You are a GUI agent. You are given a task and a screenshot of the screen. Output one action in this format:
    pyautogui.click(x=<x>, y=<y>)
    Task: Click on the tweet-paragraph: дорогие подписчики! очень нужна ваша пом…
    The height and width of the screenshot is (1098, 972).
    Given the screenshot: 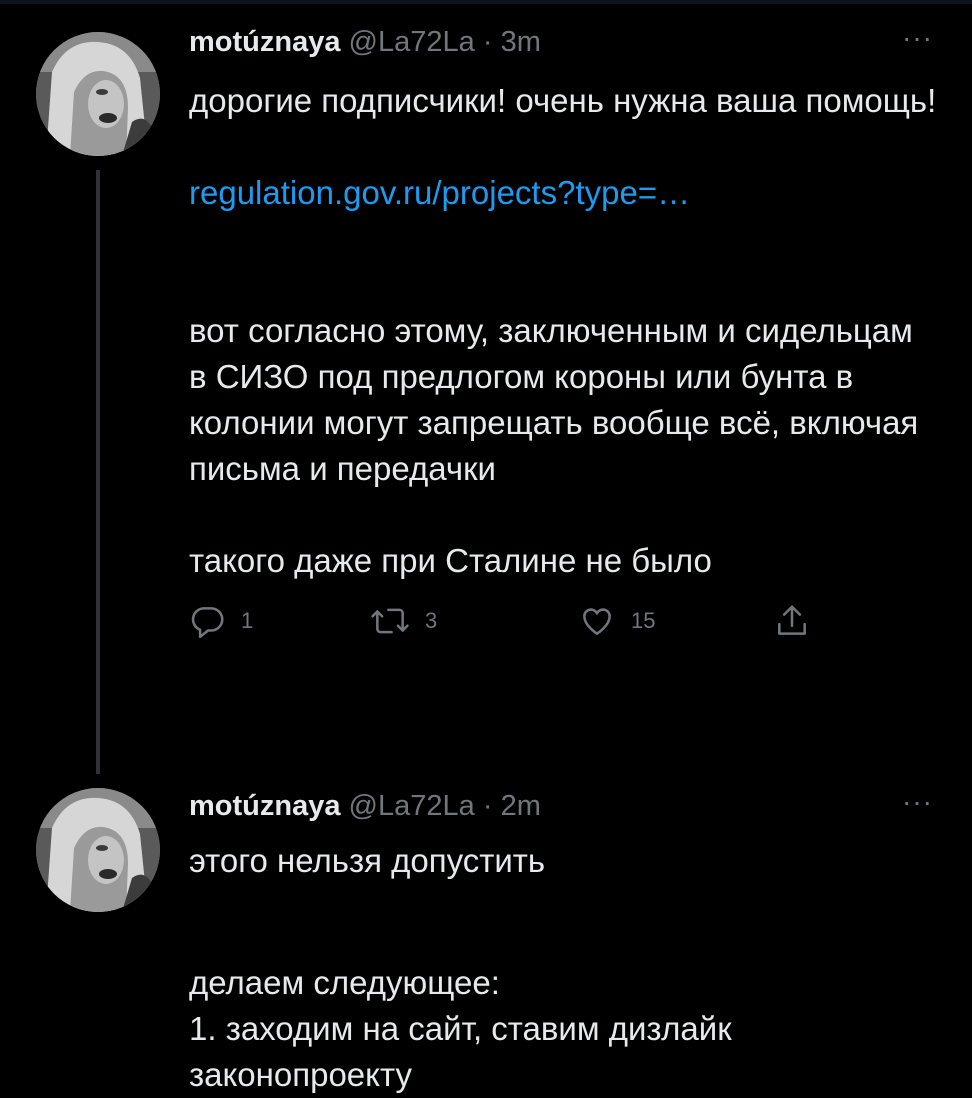 What is the action you would take?
    pyautogui.click(x=563, y=100)
    